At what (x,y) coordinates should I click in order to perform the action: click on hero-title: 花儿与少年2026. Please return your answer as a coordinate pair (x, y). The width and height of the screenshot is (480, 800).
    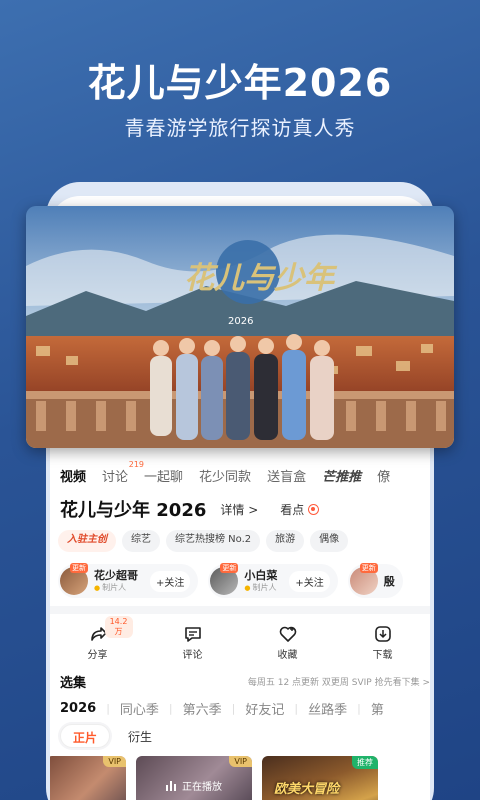
    Looking at the image, I should click on (240, 83).